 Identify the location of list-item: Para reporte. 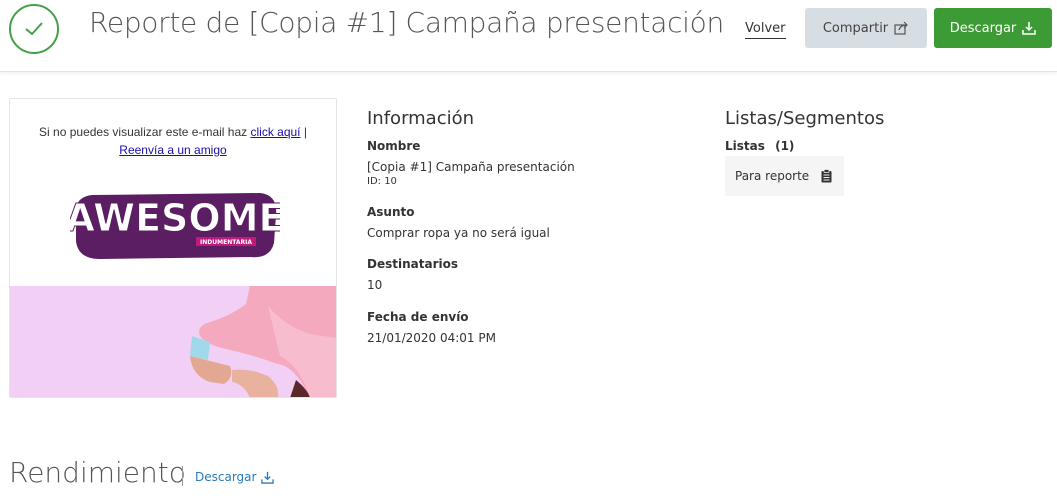
(784, 176).